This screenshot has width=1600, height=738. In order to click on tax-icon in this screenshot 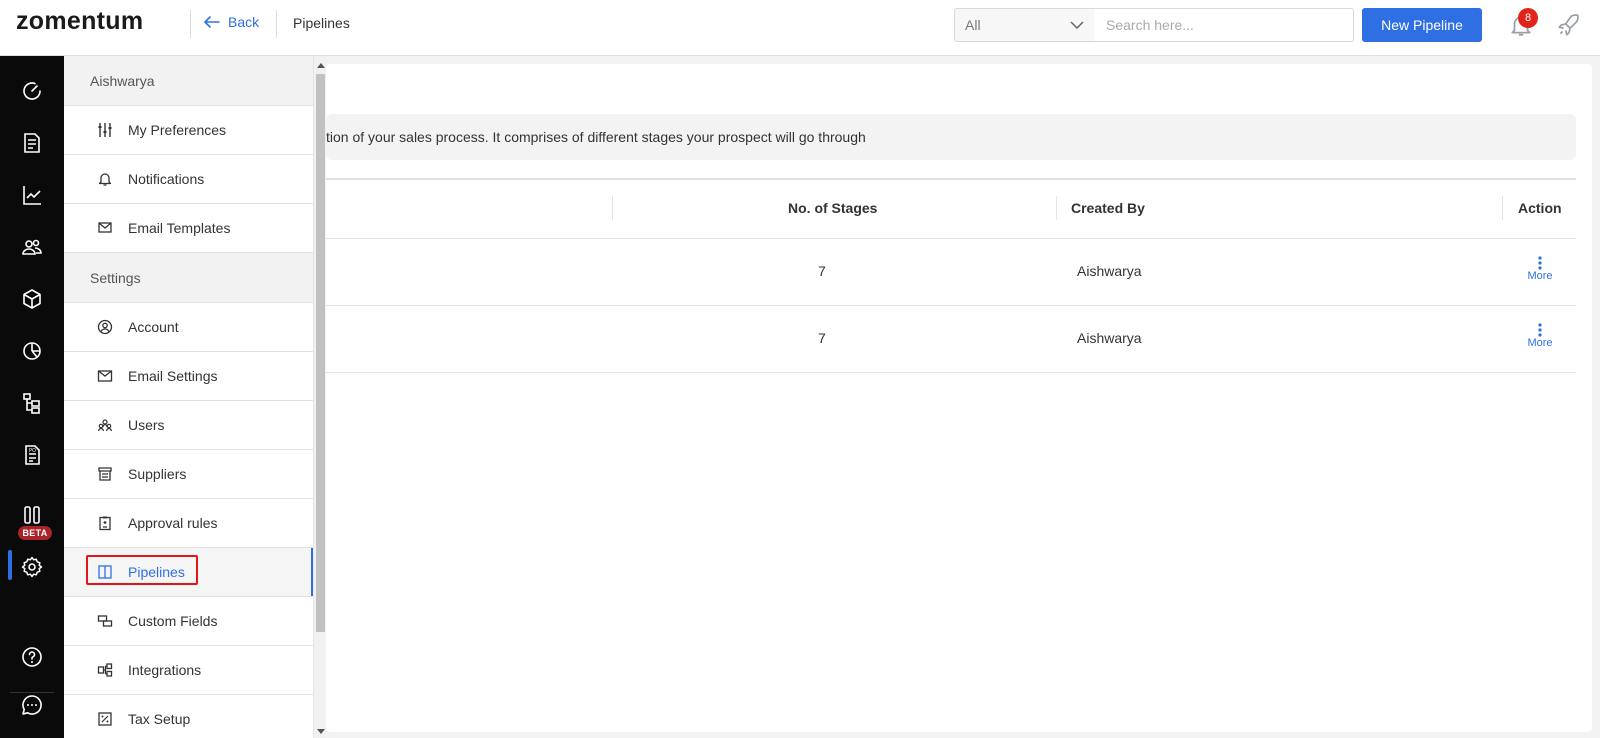, I will do `click(105, 719)`.